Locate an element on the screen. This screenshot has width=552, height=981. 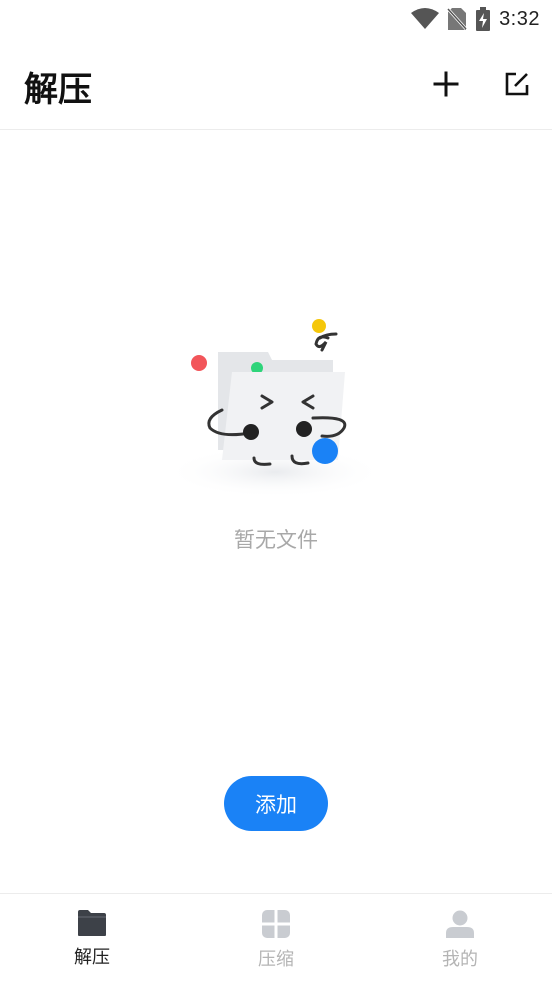
status-time: 3:32 is located at coordinates (519, 18).